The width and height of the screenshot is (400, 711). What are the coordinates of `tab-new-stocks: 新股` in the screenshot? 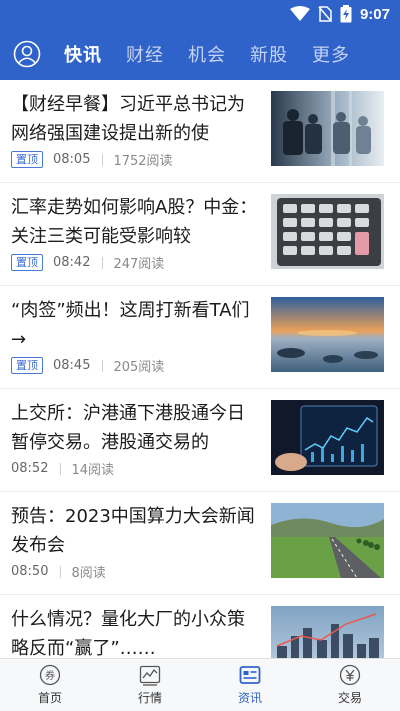 It's located at (269, 54).